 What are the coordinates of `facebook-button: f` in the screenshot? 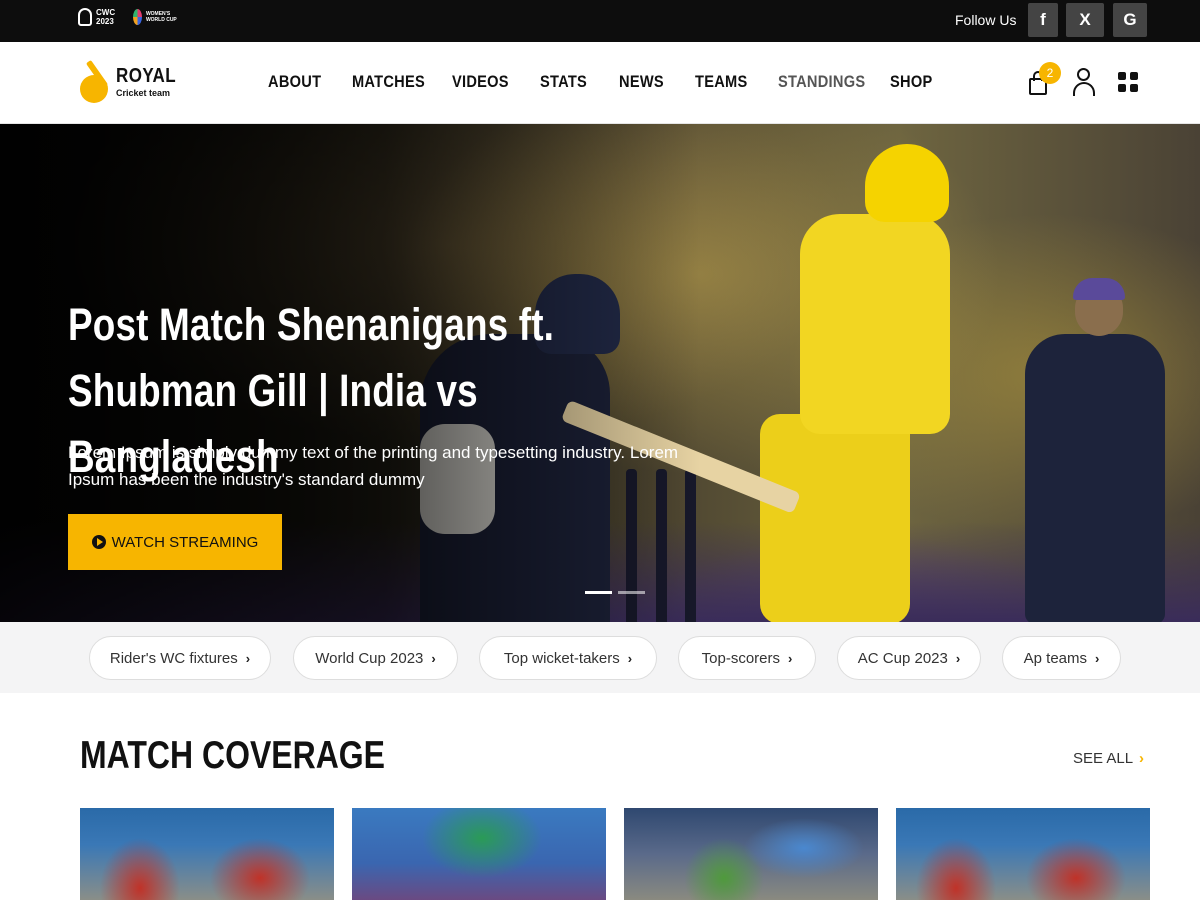 It's located at (1043, 20).